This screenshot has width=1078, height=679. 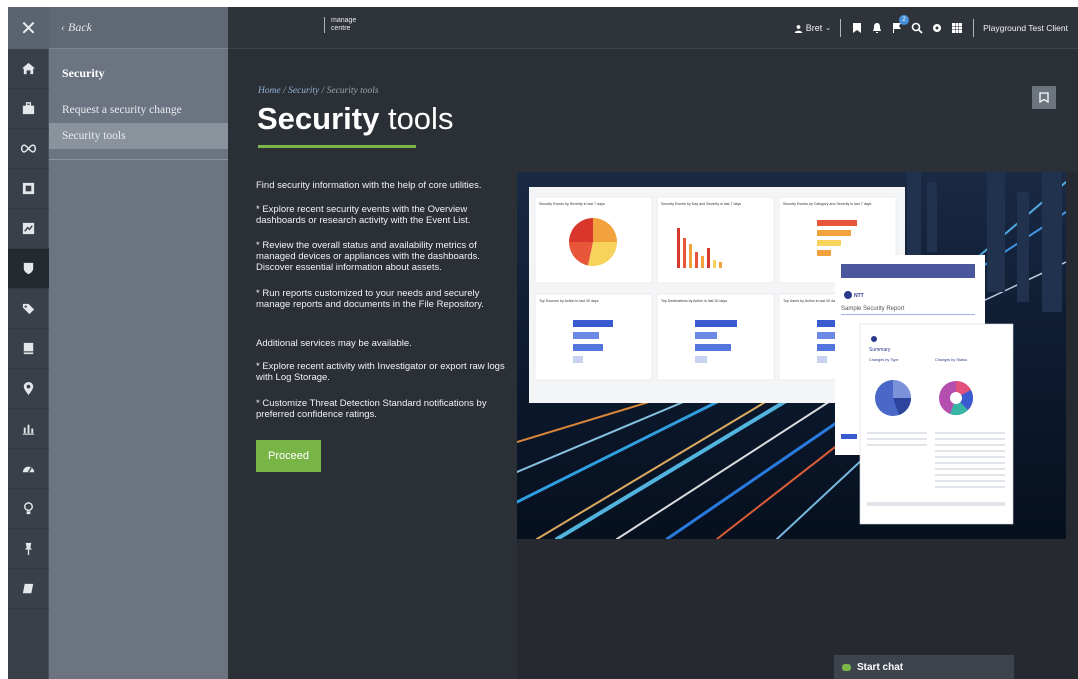 I want to click on shield-icon, so click(x=28, y=269).